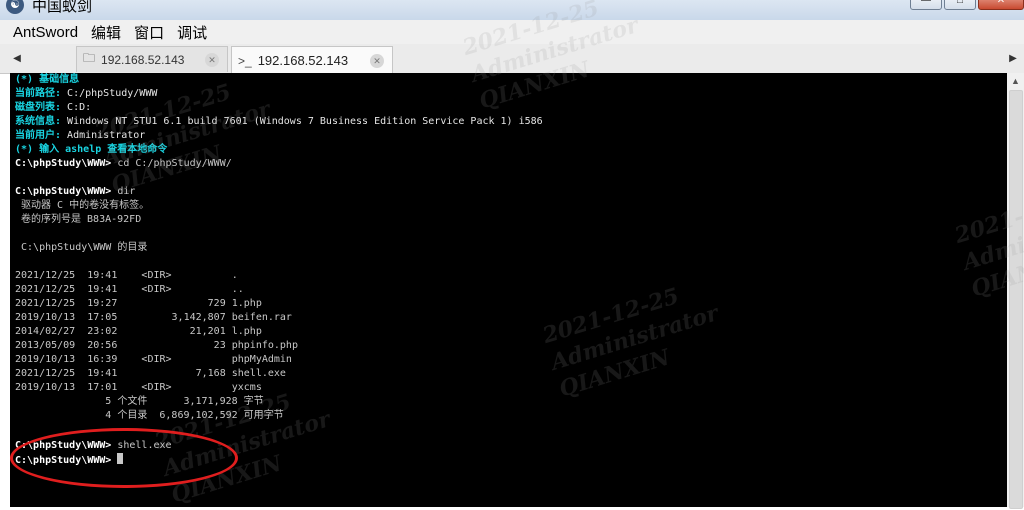  What do you see at coordinates (38, 93) in the screenshot?
I see `path-label: 当前路径:` at bounding box center [38, 93].